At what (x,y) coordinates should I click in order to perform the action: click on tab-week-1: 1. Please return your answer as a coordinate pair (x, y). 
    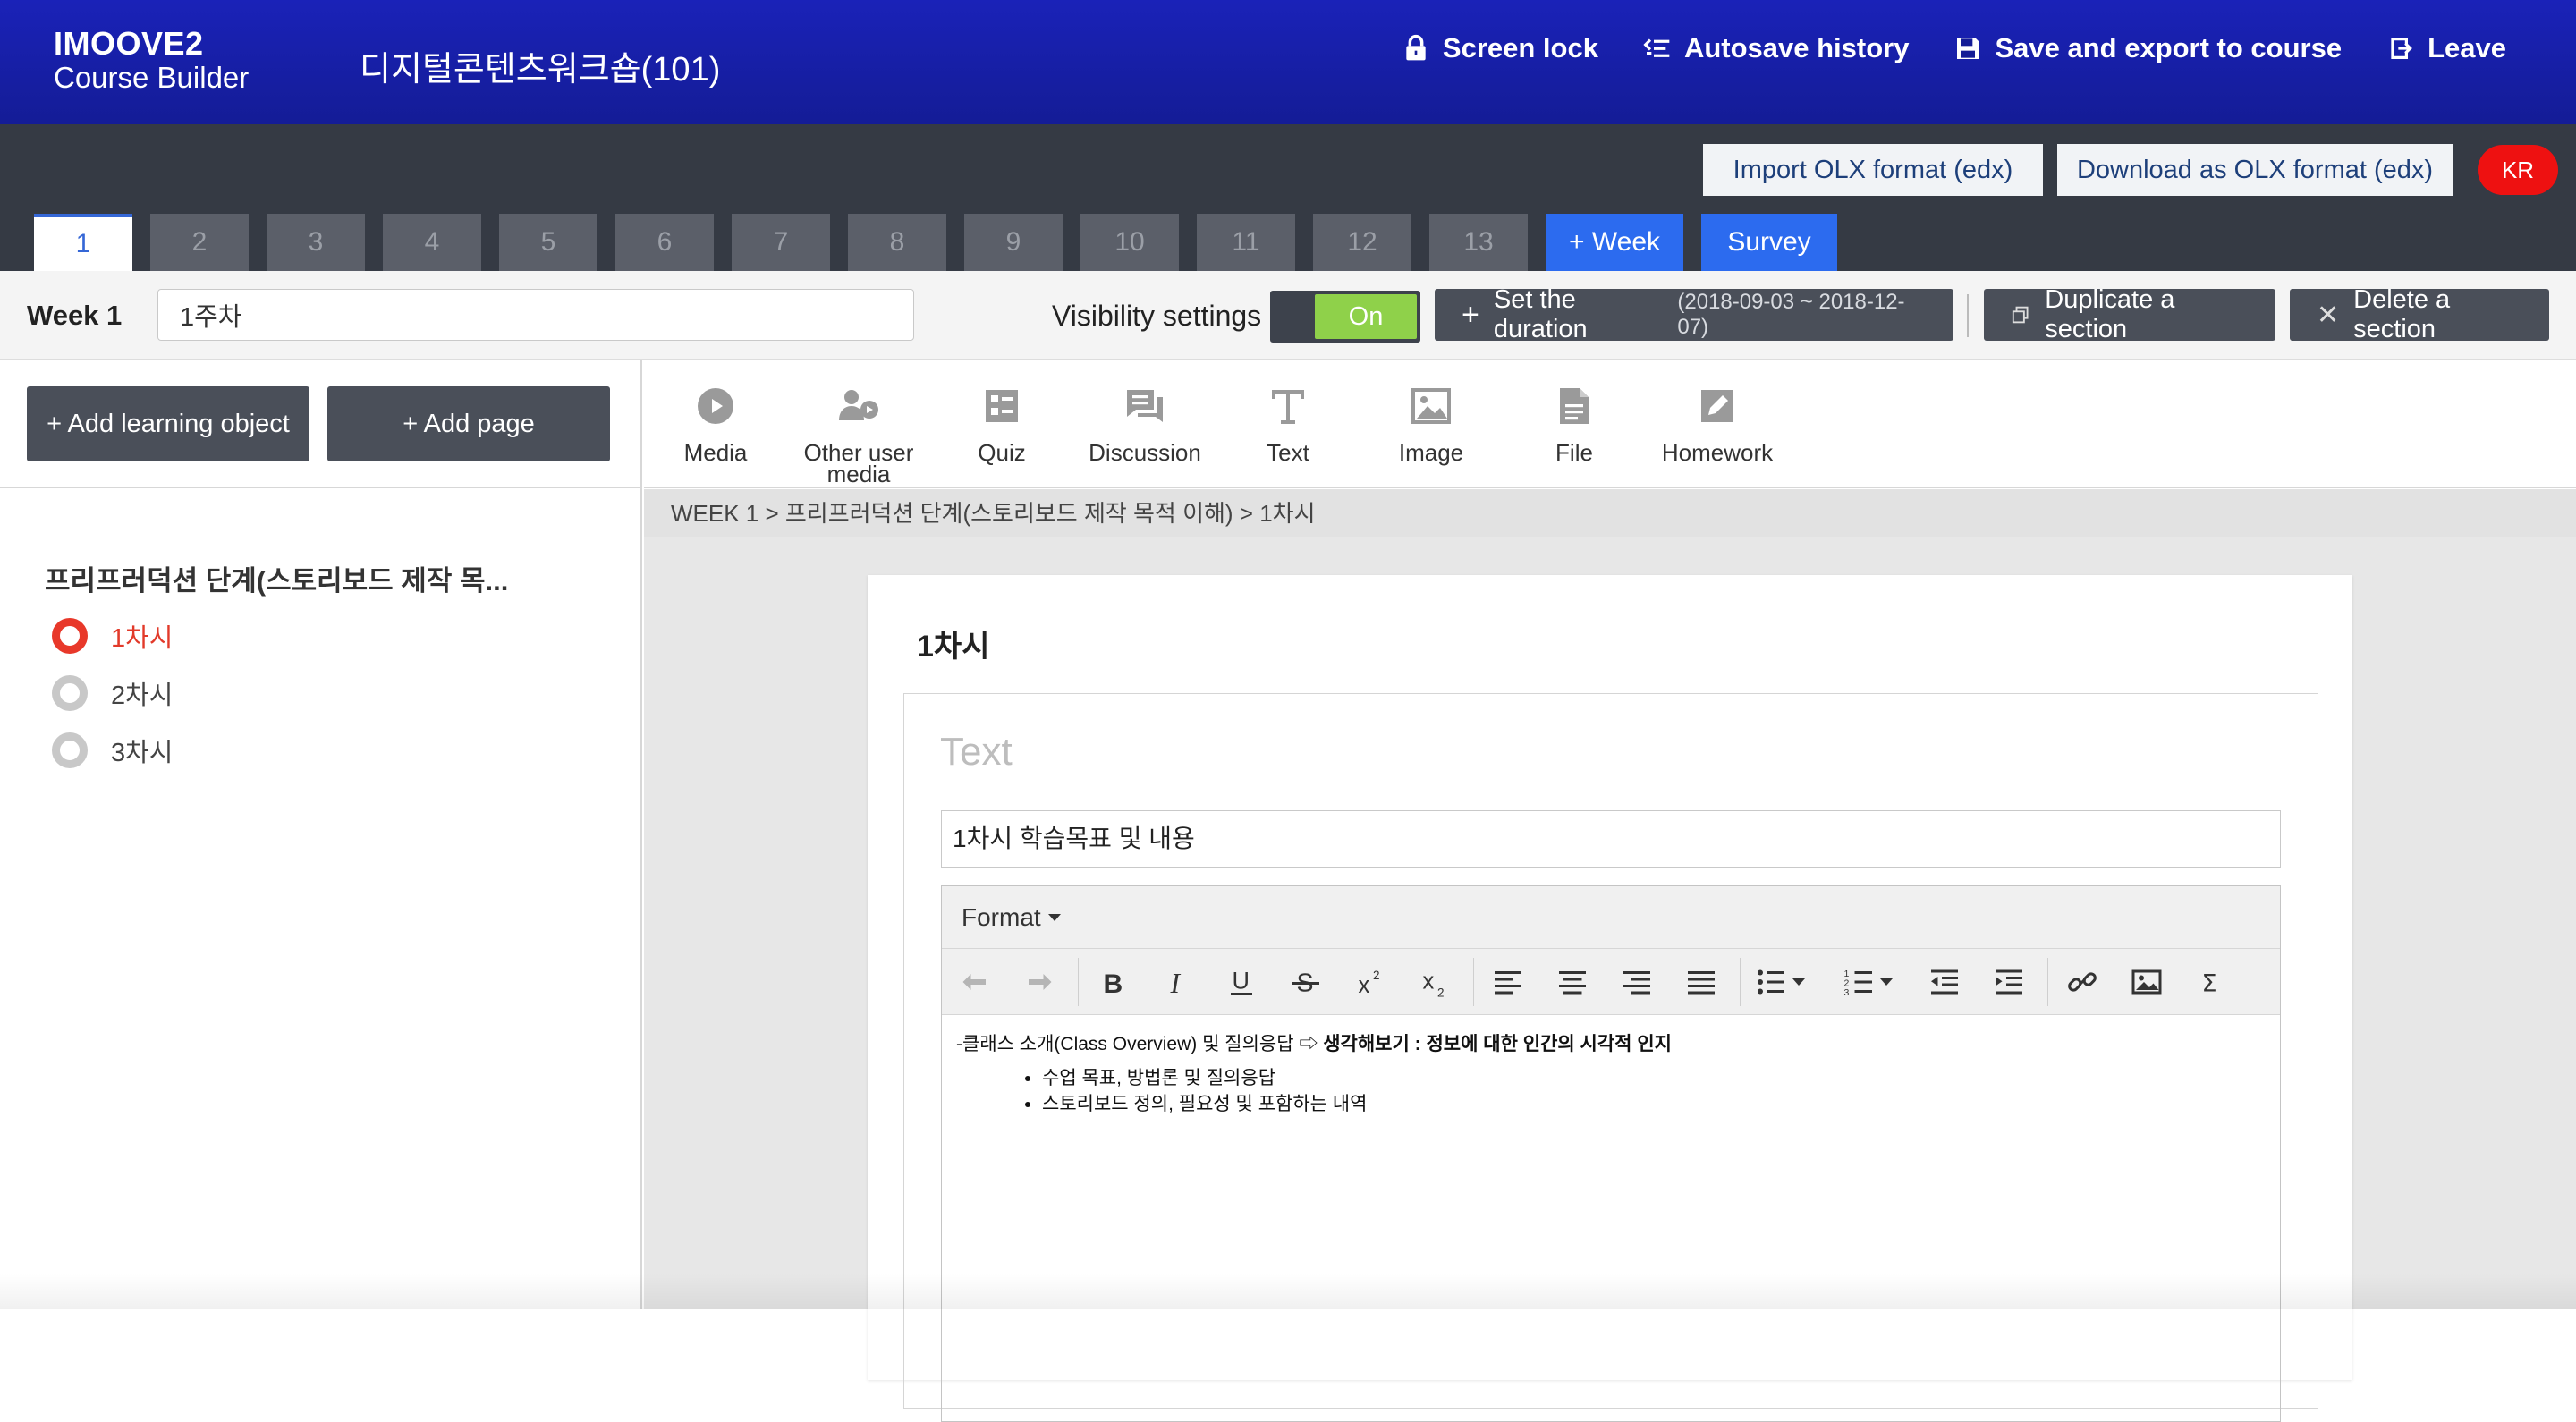
    Looking at the image, I should click on (83, 242).